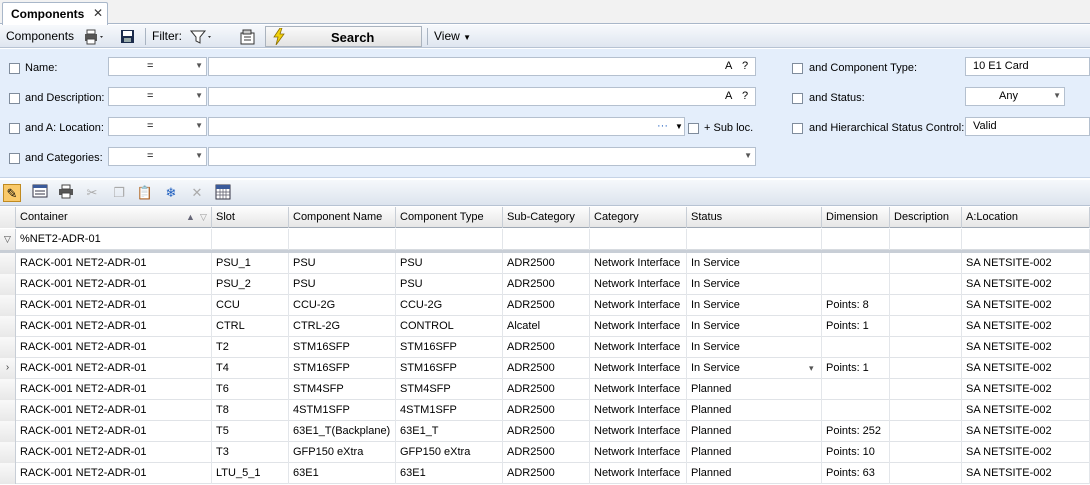 Image resolution: width=1090 pixels, height=485 pixels. I want to click on a-location-filter-input, so click(1026, 239).